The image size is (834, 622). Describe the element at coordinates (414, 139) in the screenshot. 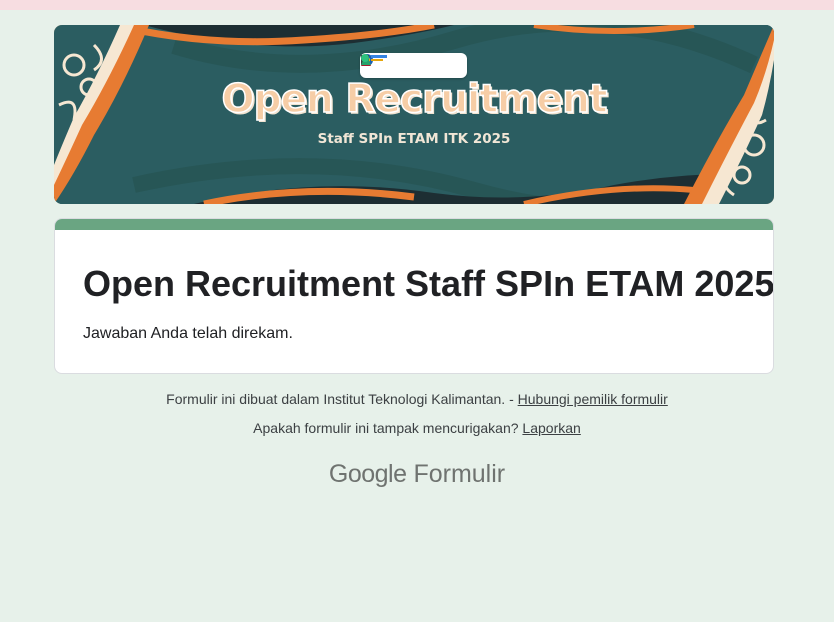

I see `banner-subtitle: Staff SPIn ETAM ITK 2025` at that location.